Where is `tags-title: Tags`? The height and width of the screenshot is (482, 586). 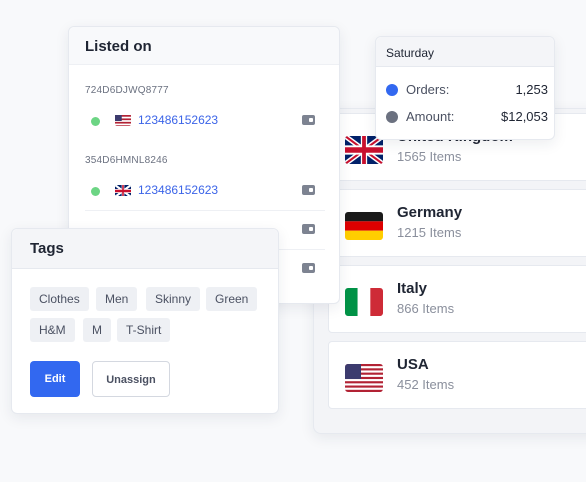 tags-title: Tags is located at coordinates (145, 249).